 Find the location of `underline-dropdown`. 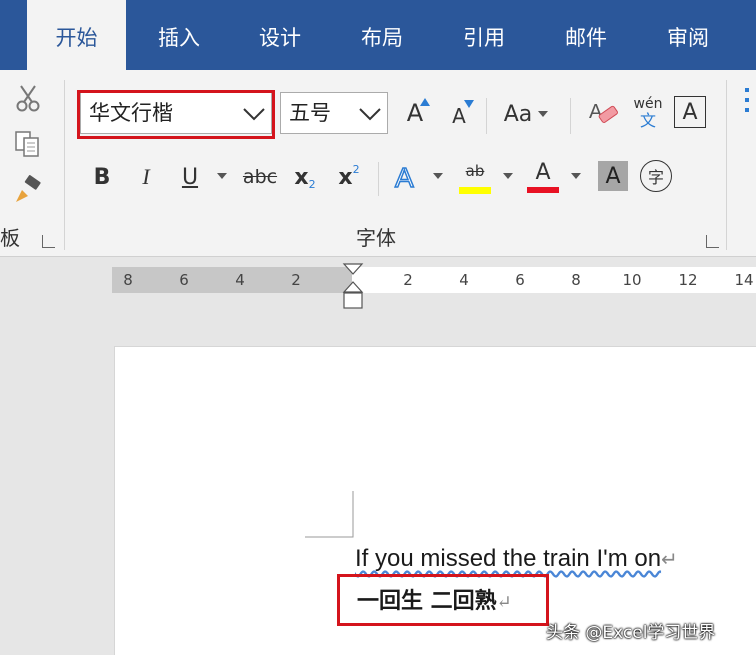

underline-dropdown is located at coordinates (222, 176).